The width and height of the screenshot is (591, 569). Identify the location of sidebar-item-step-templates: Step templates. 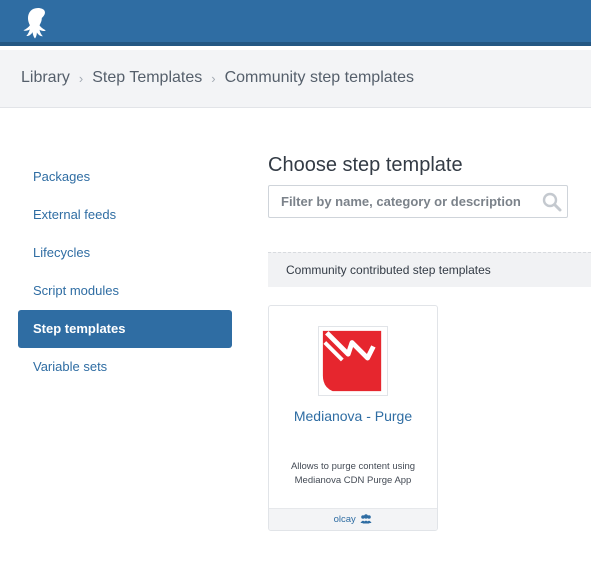
(125, 329).